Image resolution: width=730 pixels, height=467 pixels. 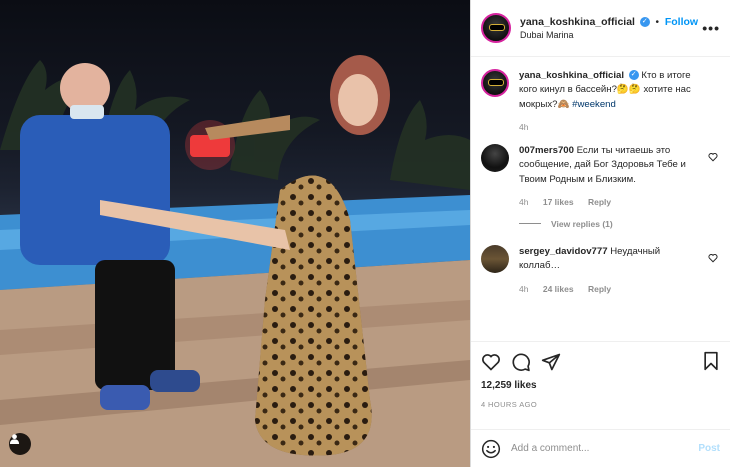 I want to click on share-icon, so click(x=551, y=362).